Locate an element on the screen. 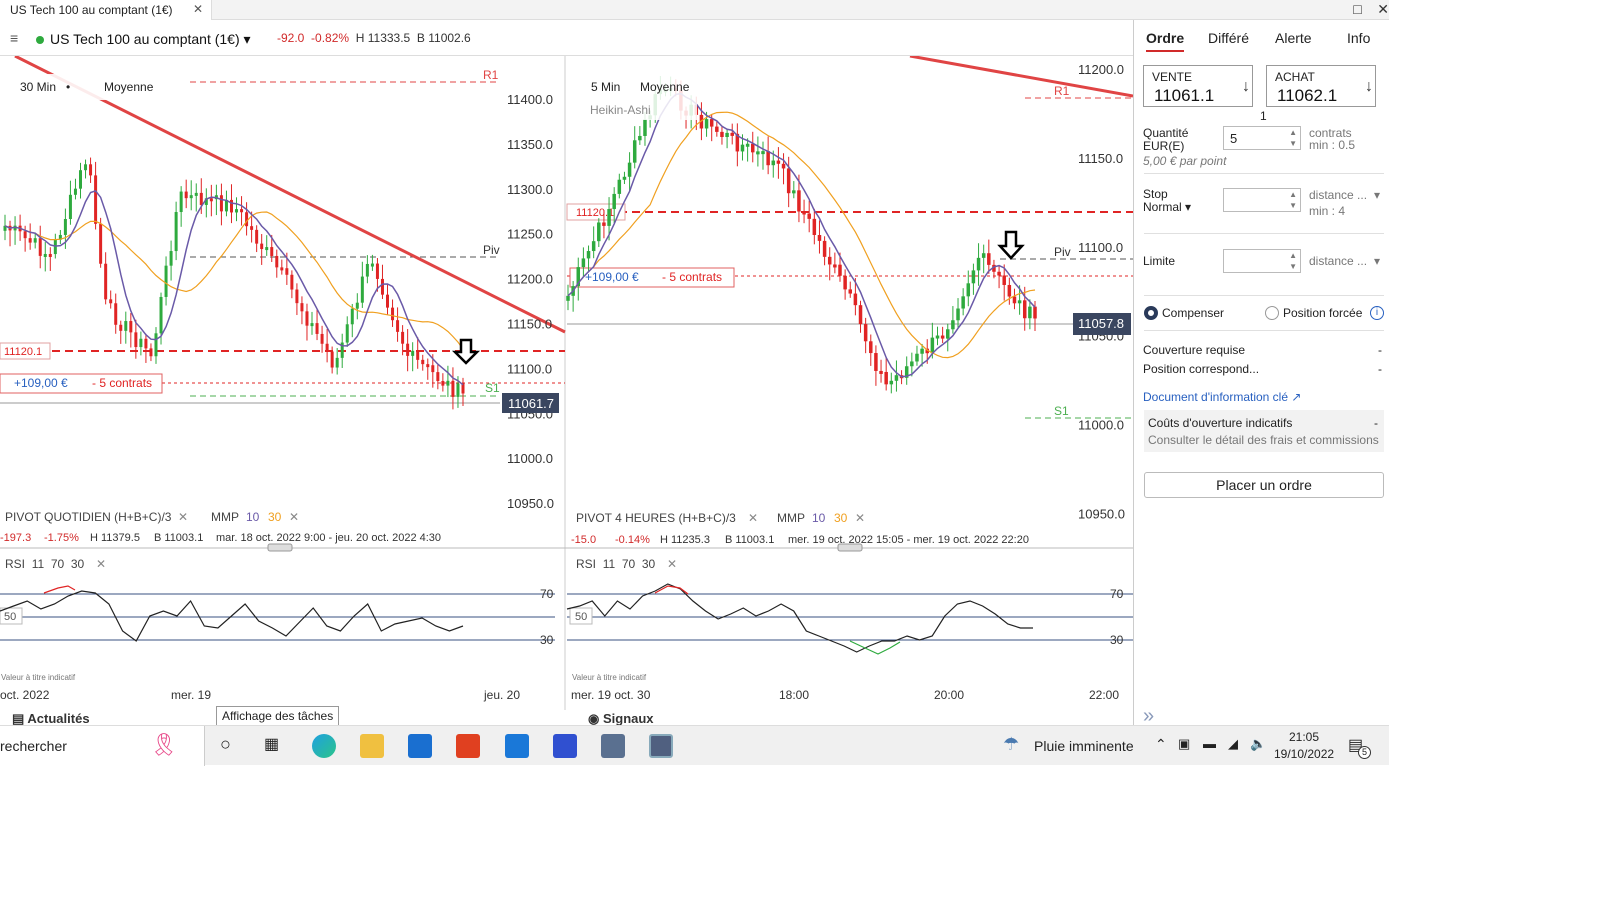 This screenshot has height=900, width=1600. limit-input: ▲ ▼ is located at coordinates (1262, 261).